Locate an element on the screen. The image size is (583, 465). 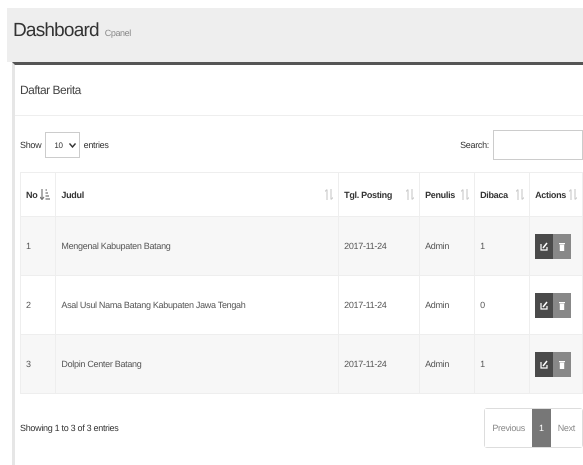
show-label: Show is located at coordinates (31, 145).